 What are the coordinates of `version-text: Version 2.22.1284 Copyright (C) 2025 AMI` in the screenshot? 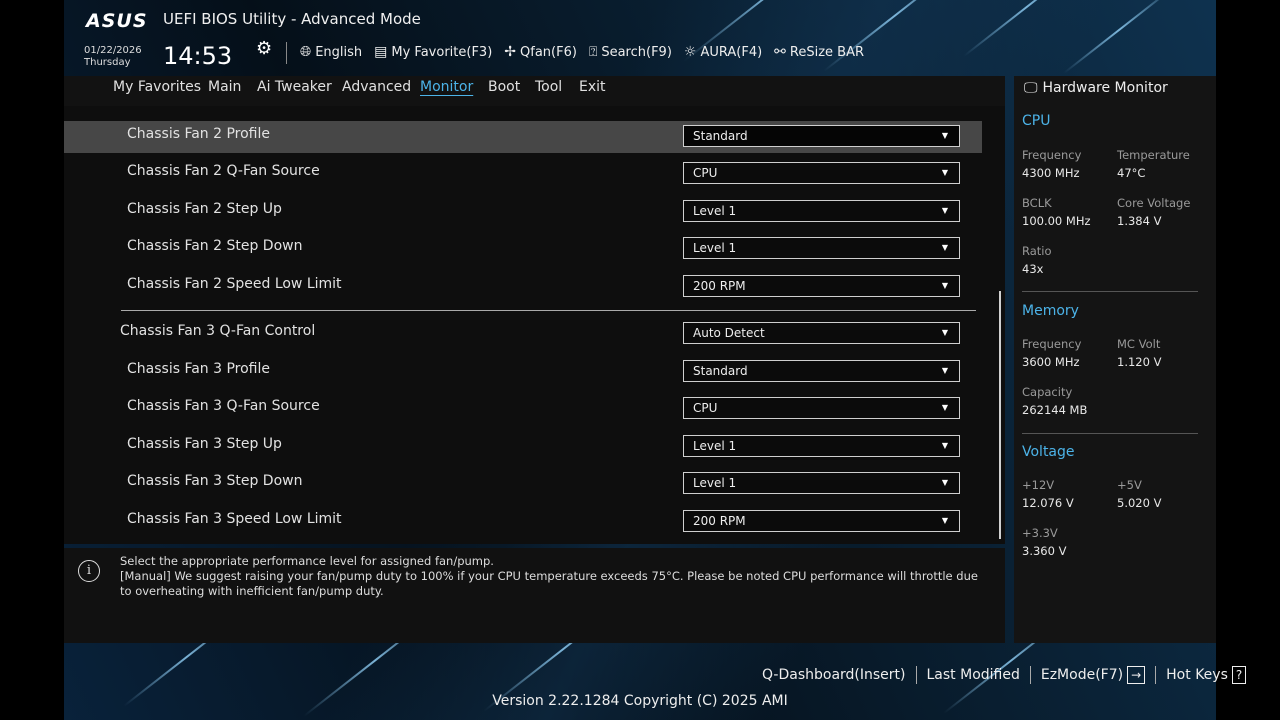 It's located at (640, 701).